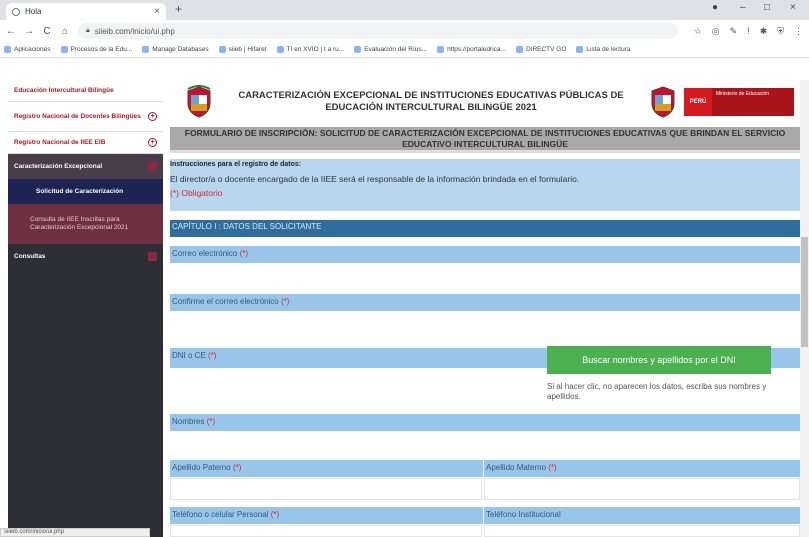 The image size is (809, 537). I want to click on profile-icon: ●, so click(715, 7).